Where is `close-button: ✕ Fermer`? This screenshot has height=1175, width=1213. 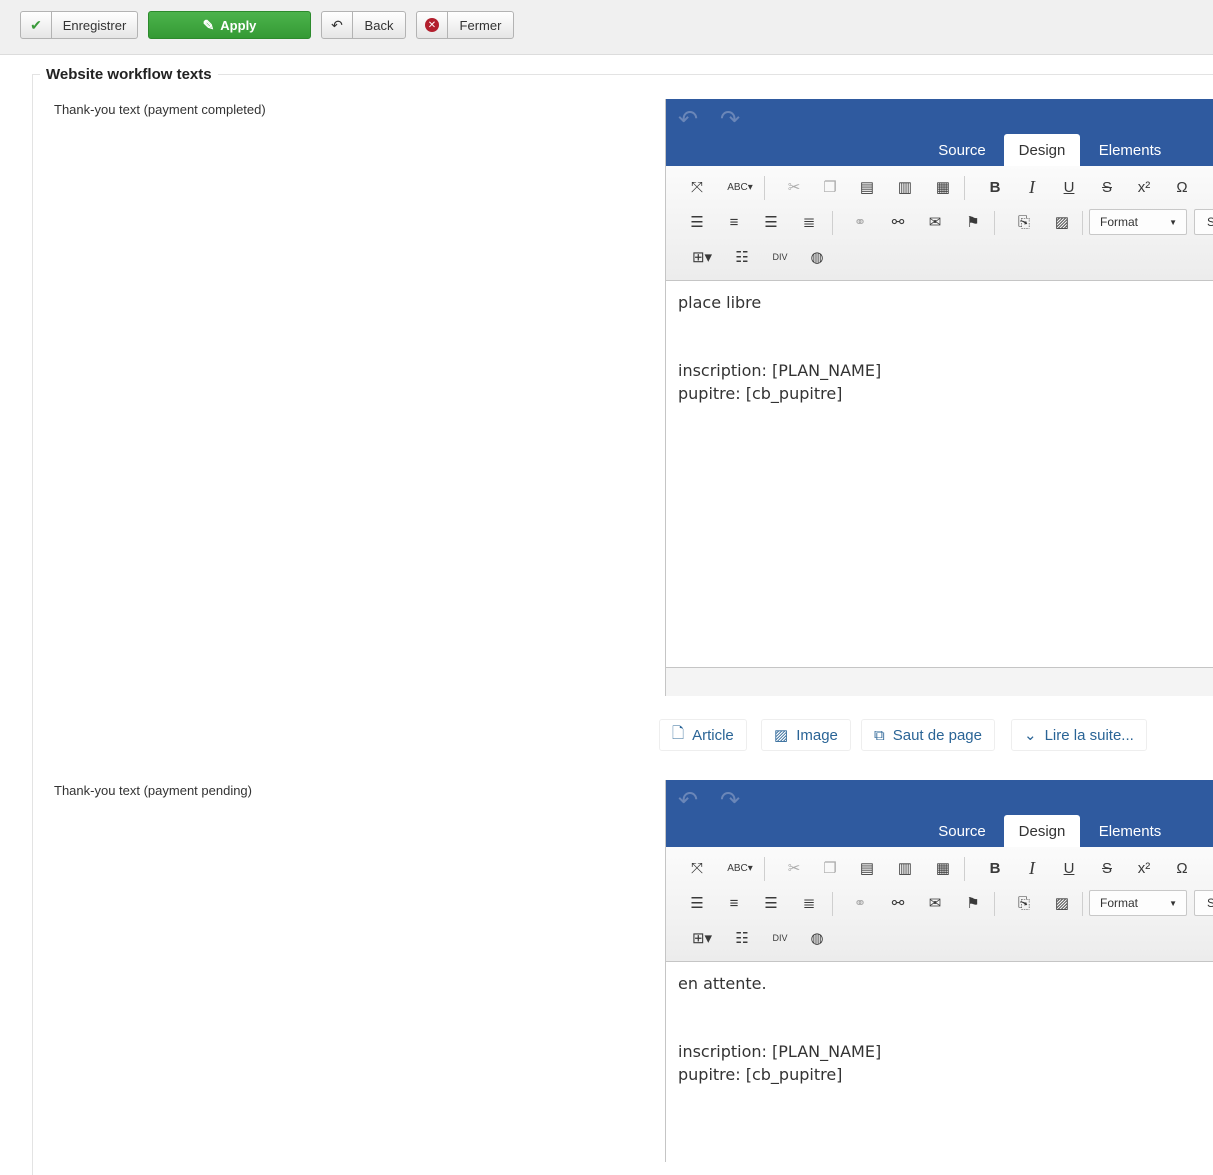 close-button: ✕ Fermer is located at coordinates (465, 25).